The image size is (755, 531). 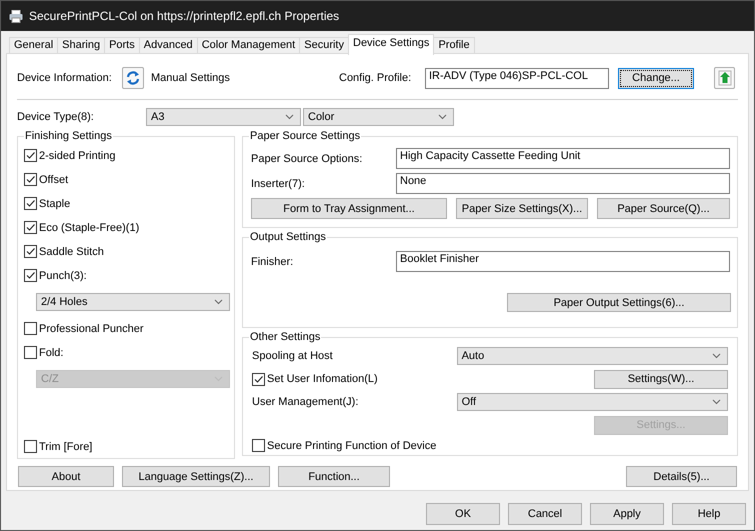 I want to click on checkbox-label: Secure Printing Function of Device, so click(x=352, y=446).